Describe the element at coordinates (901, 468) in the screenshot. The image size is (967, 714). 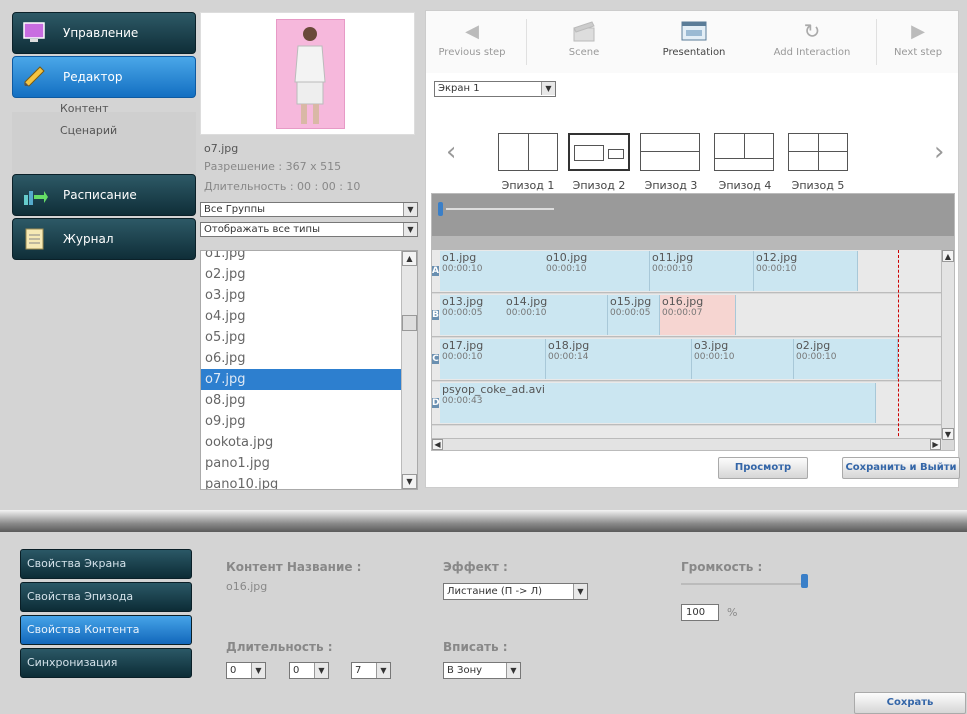
I see `save-and-exit-button: Сохранить и Выйти` at that location.